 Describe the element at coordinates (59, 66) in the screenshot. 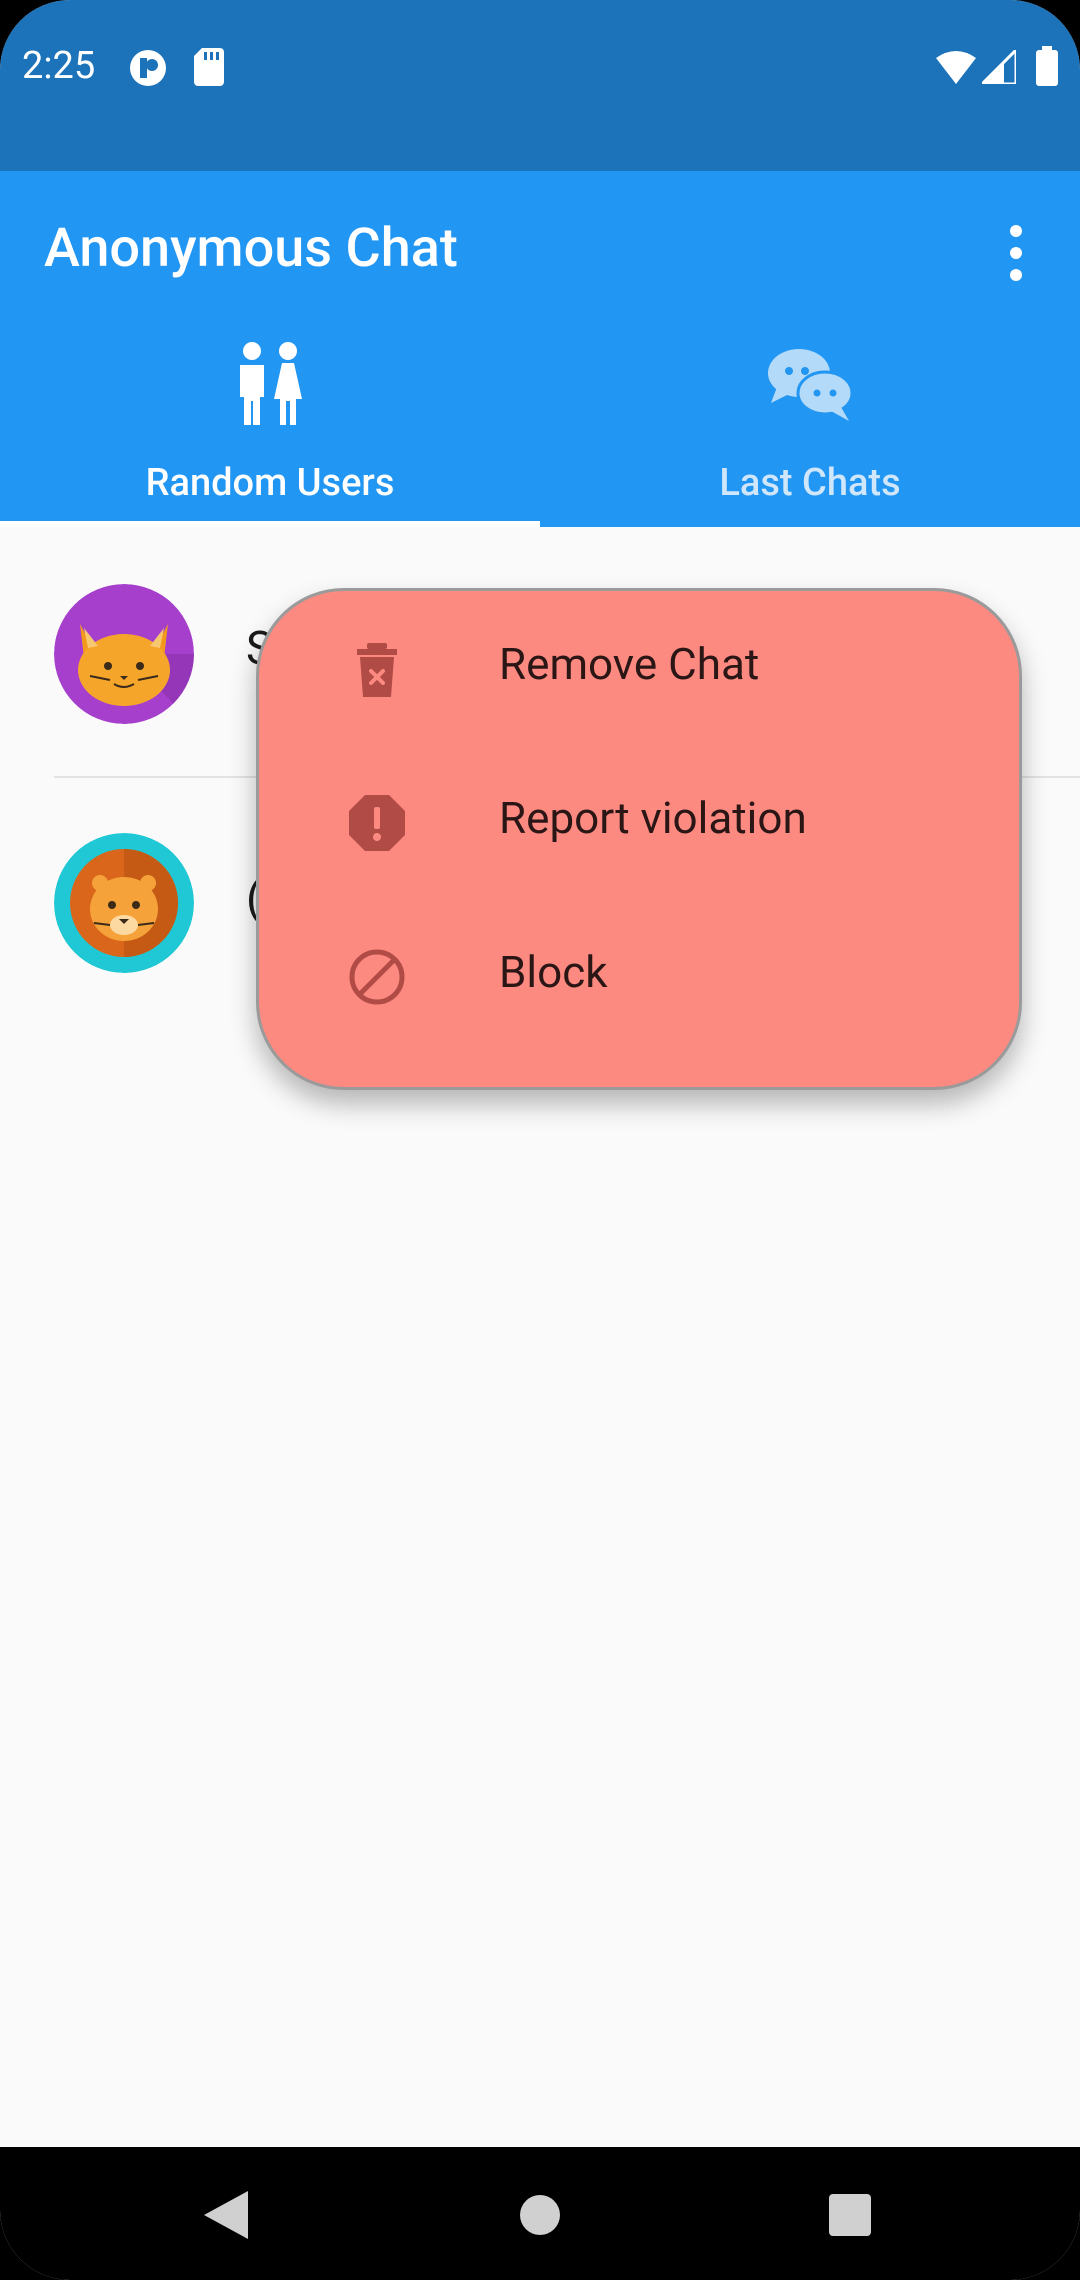

I see `status-time: 2:25` at that location.